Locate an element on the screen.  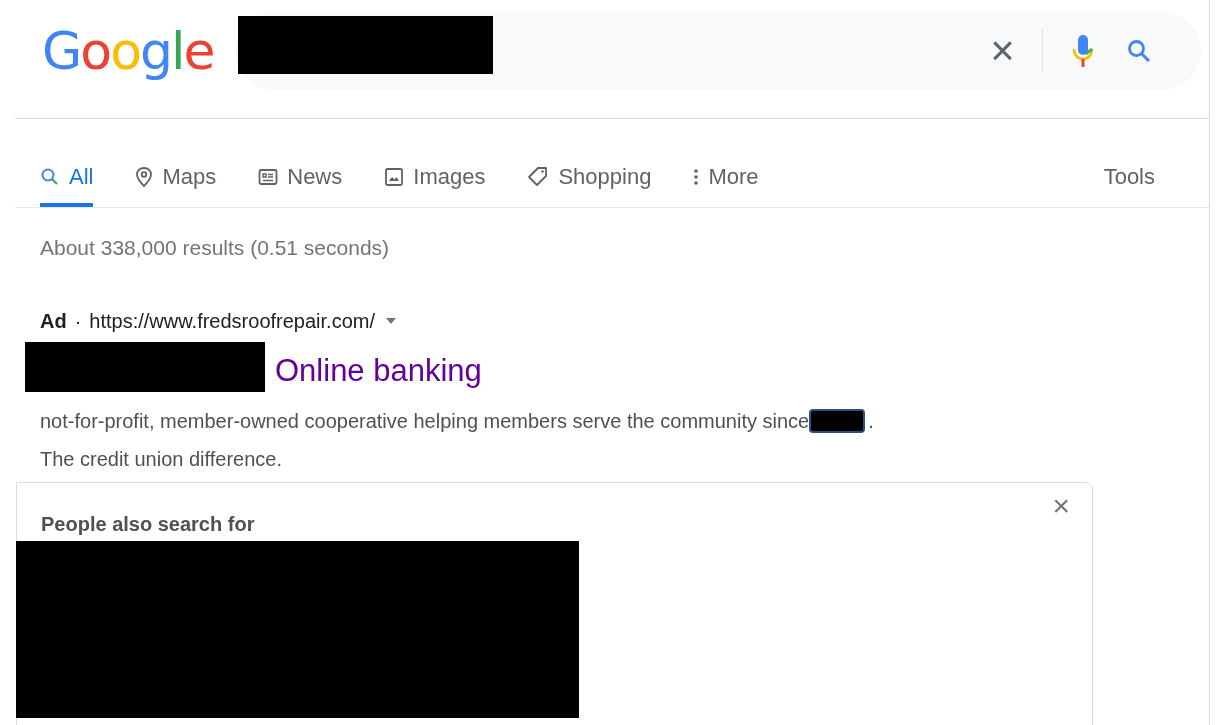
dropdown-icon is located at coordinates (391, 320).